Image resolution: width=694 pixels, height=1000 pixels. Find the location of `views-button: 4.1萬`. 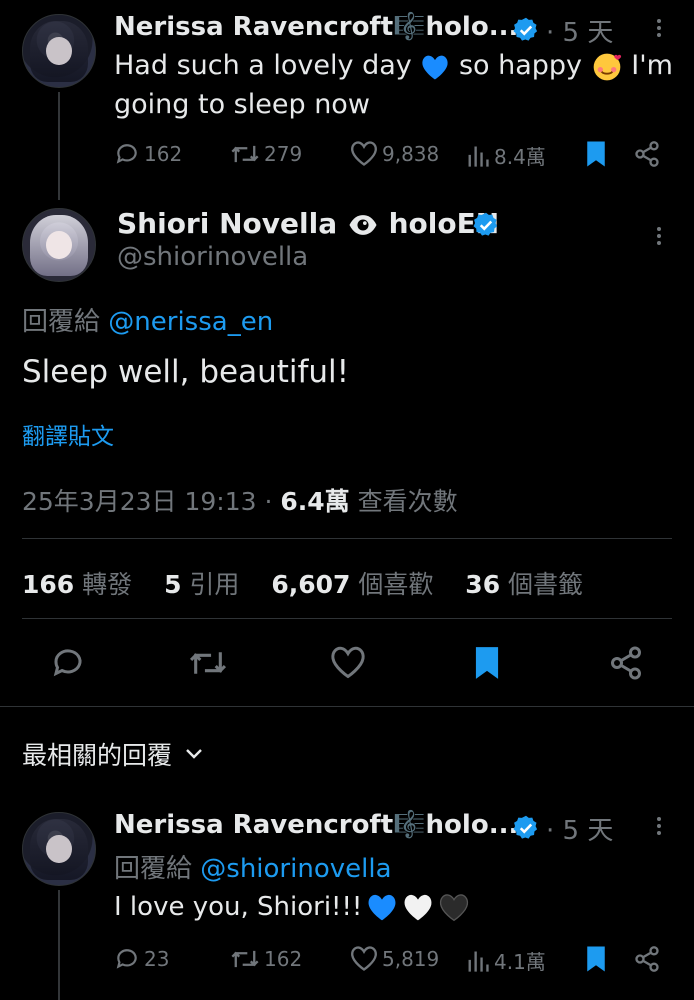

views-button: 4.1萬 is located at coordinates (506, 960).